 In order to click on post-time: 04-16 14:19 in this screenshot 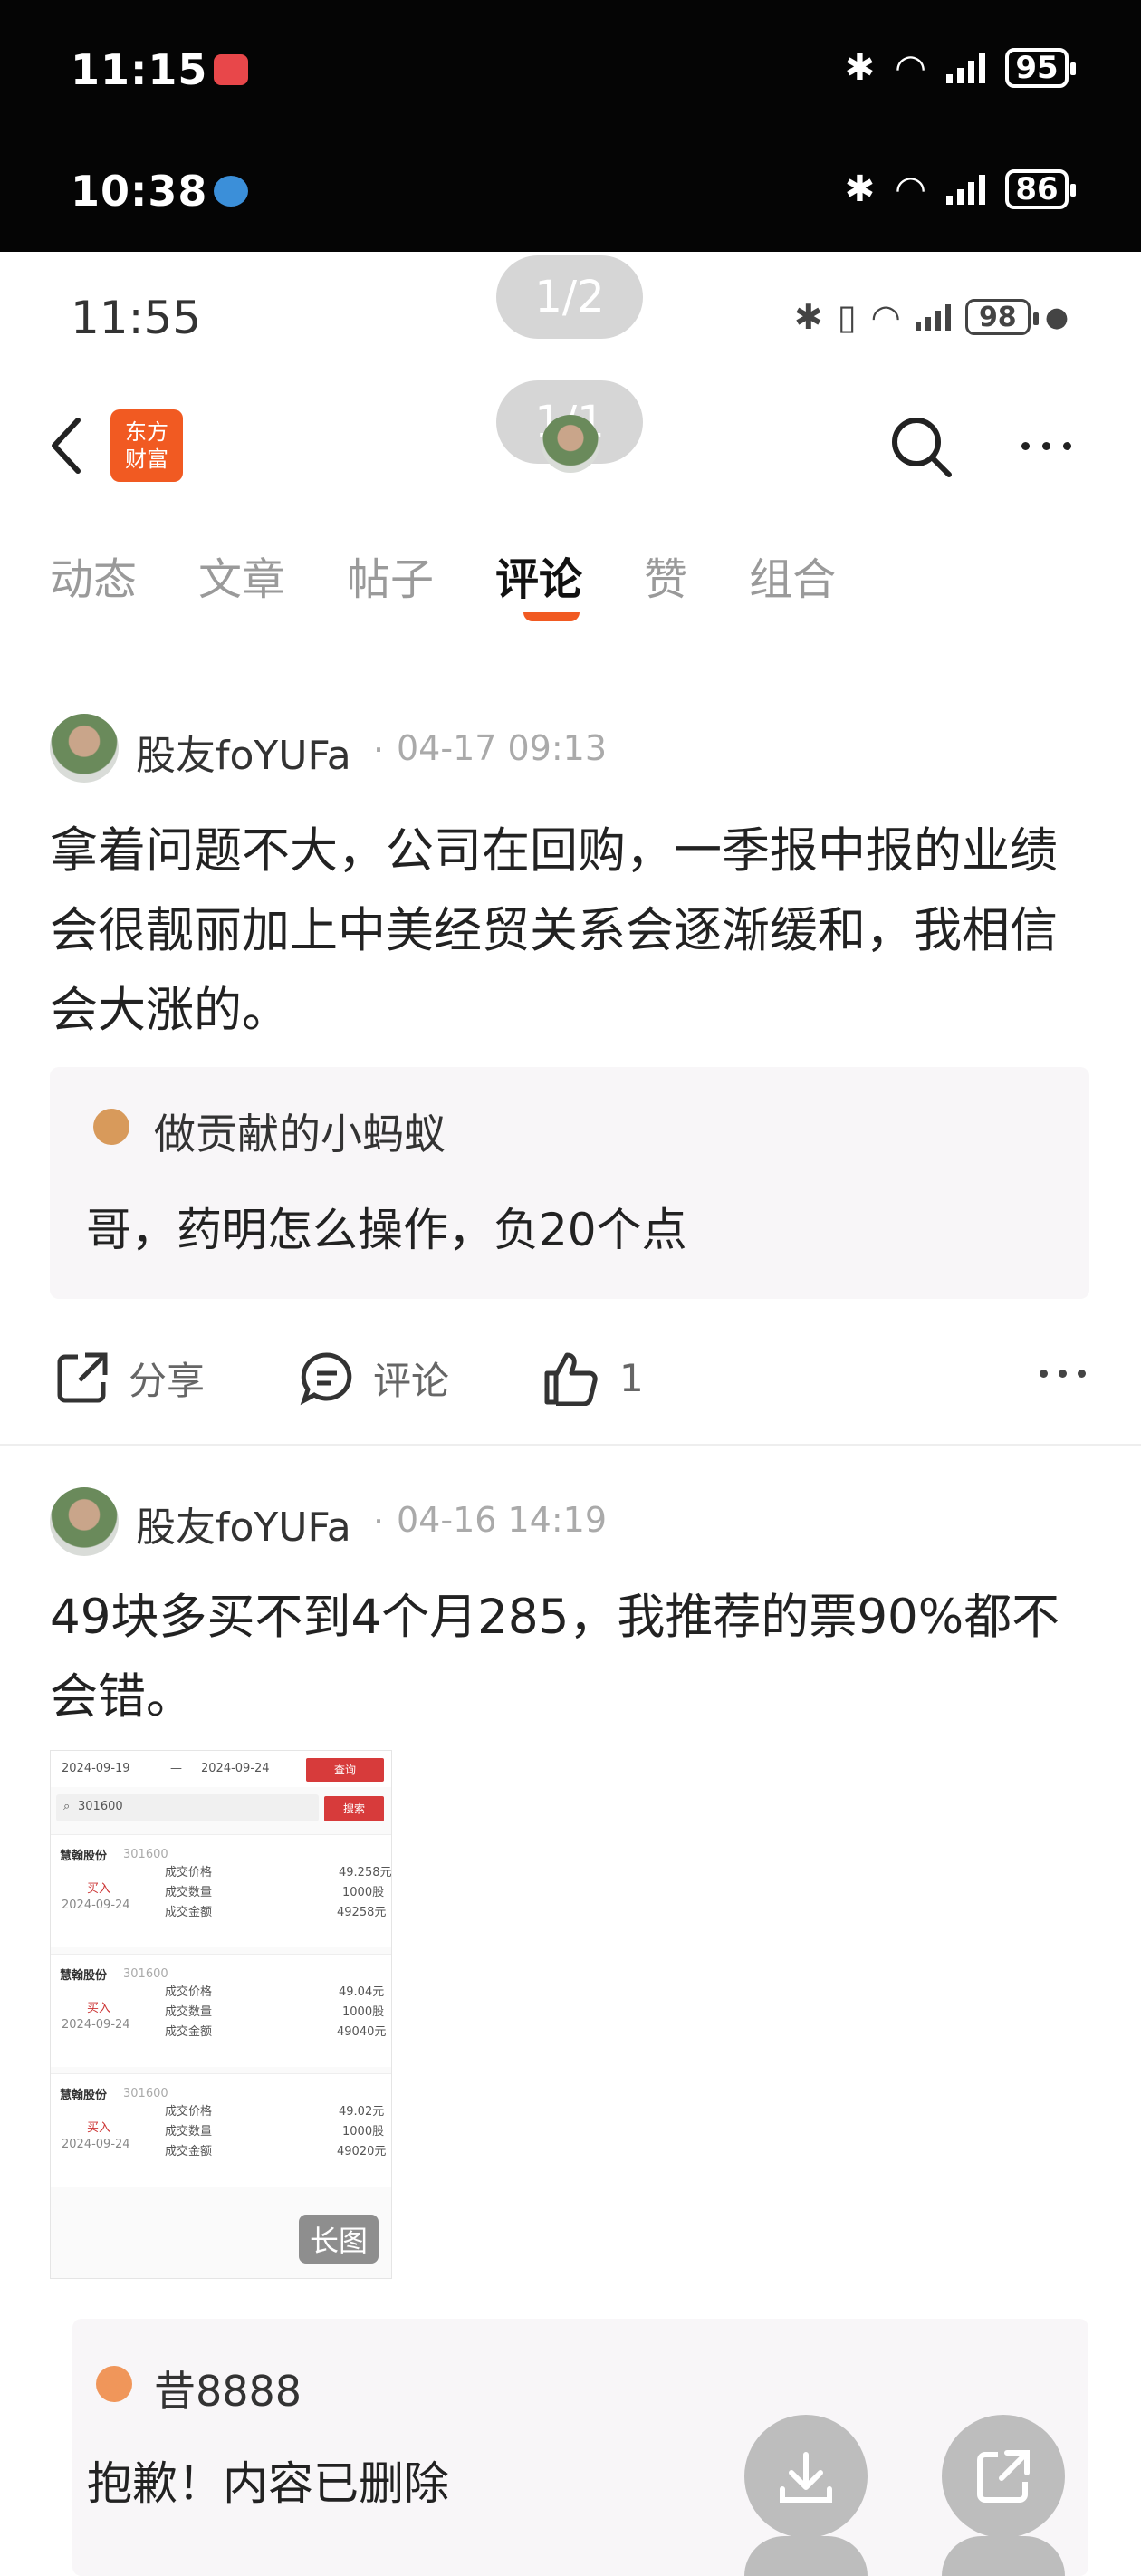, I will do `click(503, 1520)`.